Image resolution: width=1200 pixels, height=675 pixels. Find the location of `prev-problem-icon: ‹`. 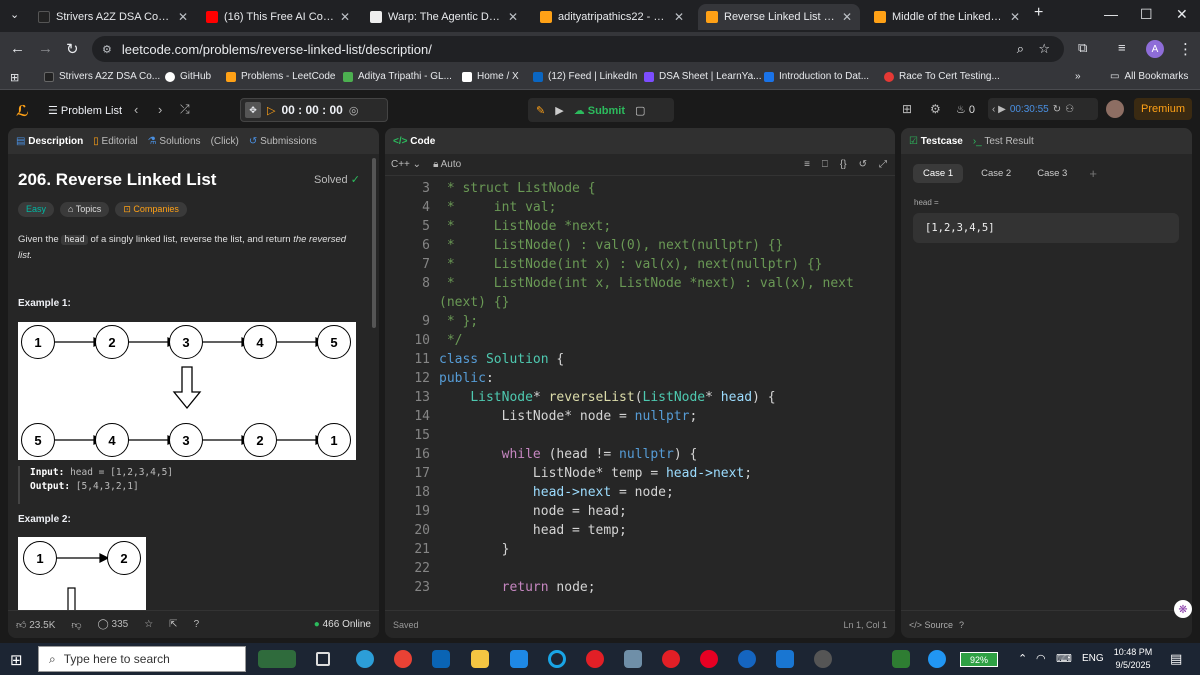

prev-problem-icon: ‹ is located at coordinates (136, 109).